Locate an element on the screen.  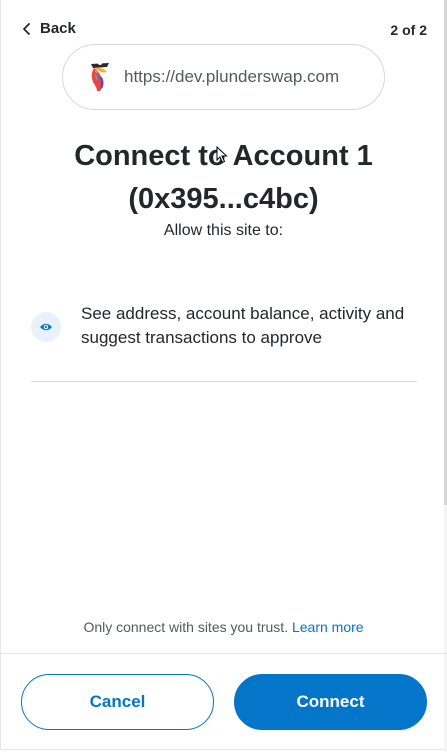
connect-button-label: Connect is located at coordinates (330, 701).